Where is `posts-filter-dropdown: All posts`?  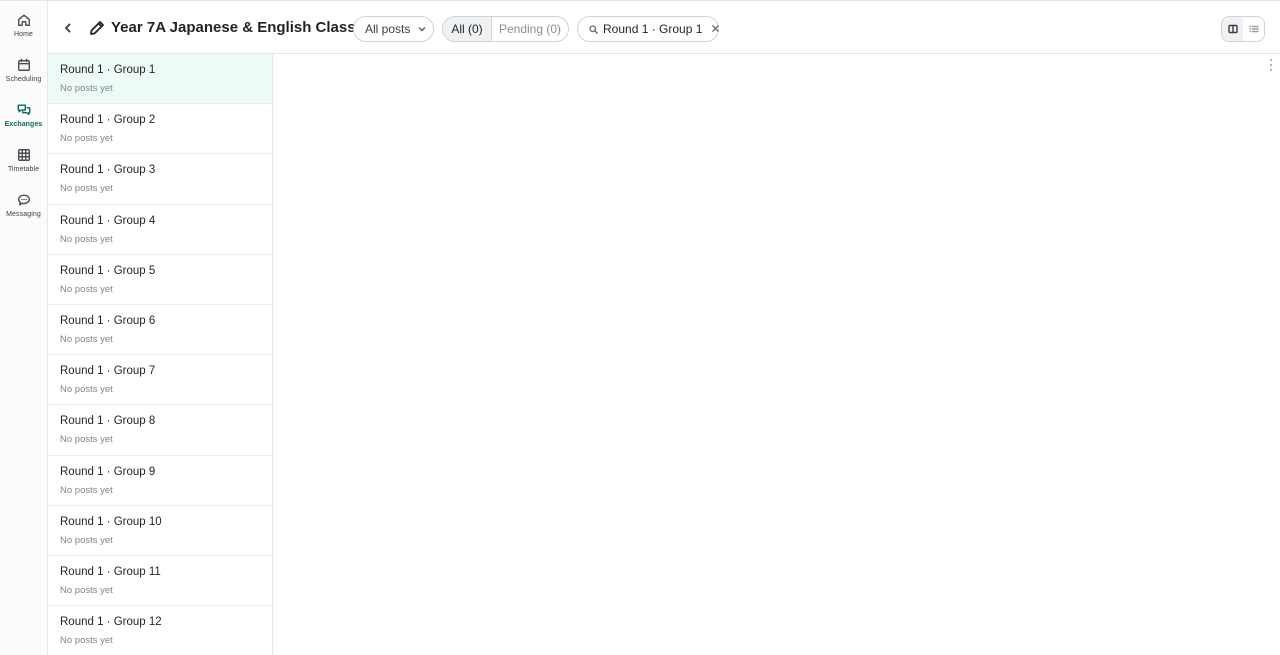 posts-filter-dropdown: All posts is located at coordinates (393, 29).